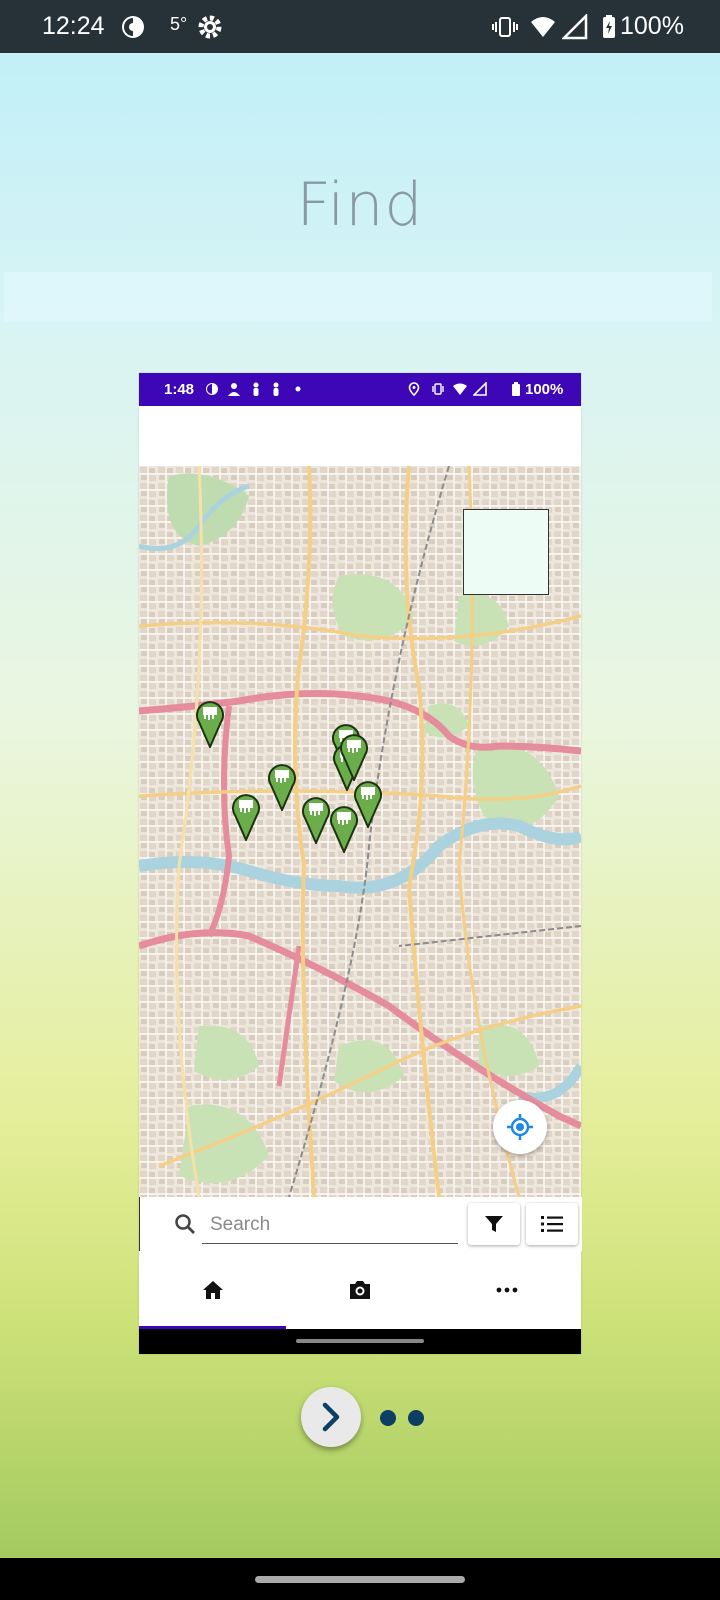 Image resolution: width=720 pixels, height=1600 pixels. What do you see at coordinates (298, 389) in the screenshot?
I see `dot-icon` at bounding box center [298, 389].